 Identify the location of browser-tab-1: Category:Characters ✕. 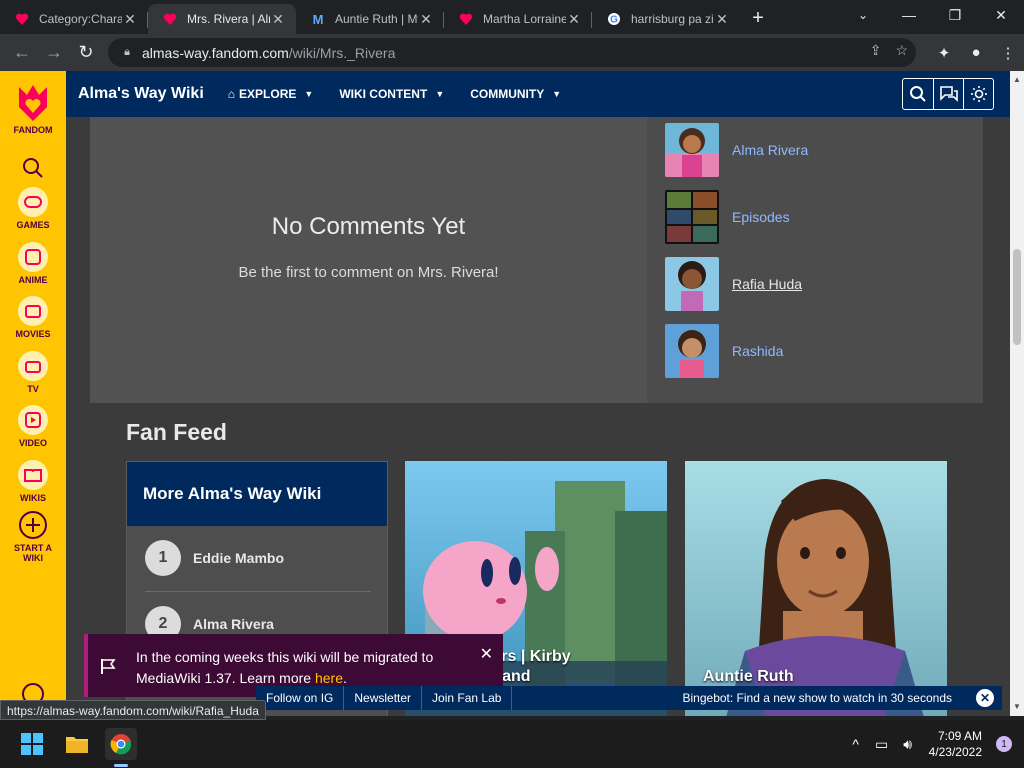
(74, 19).